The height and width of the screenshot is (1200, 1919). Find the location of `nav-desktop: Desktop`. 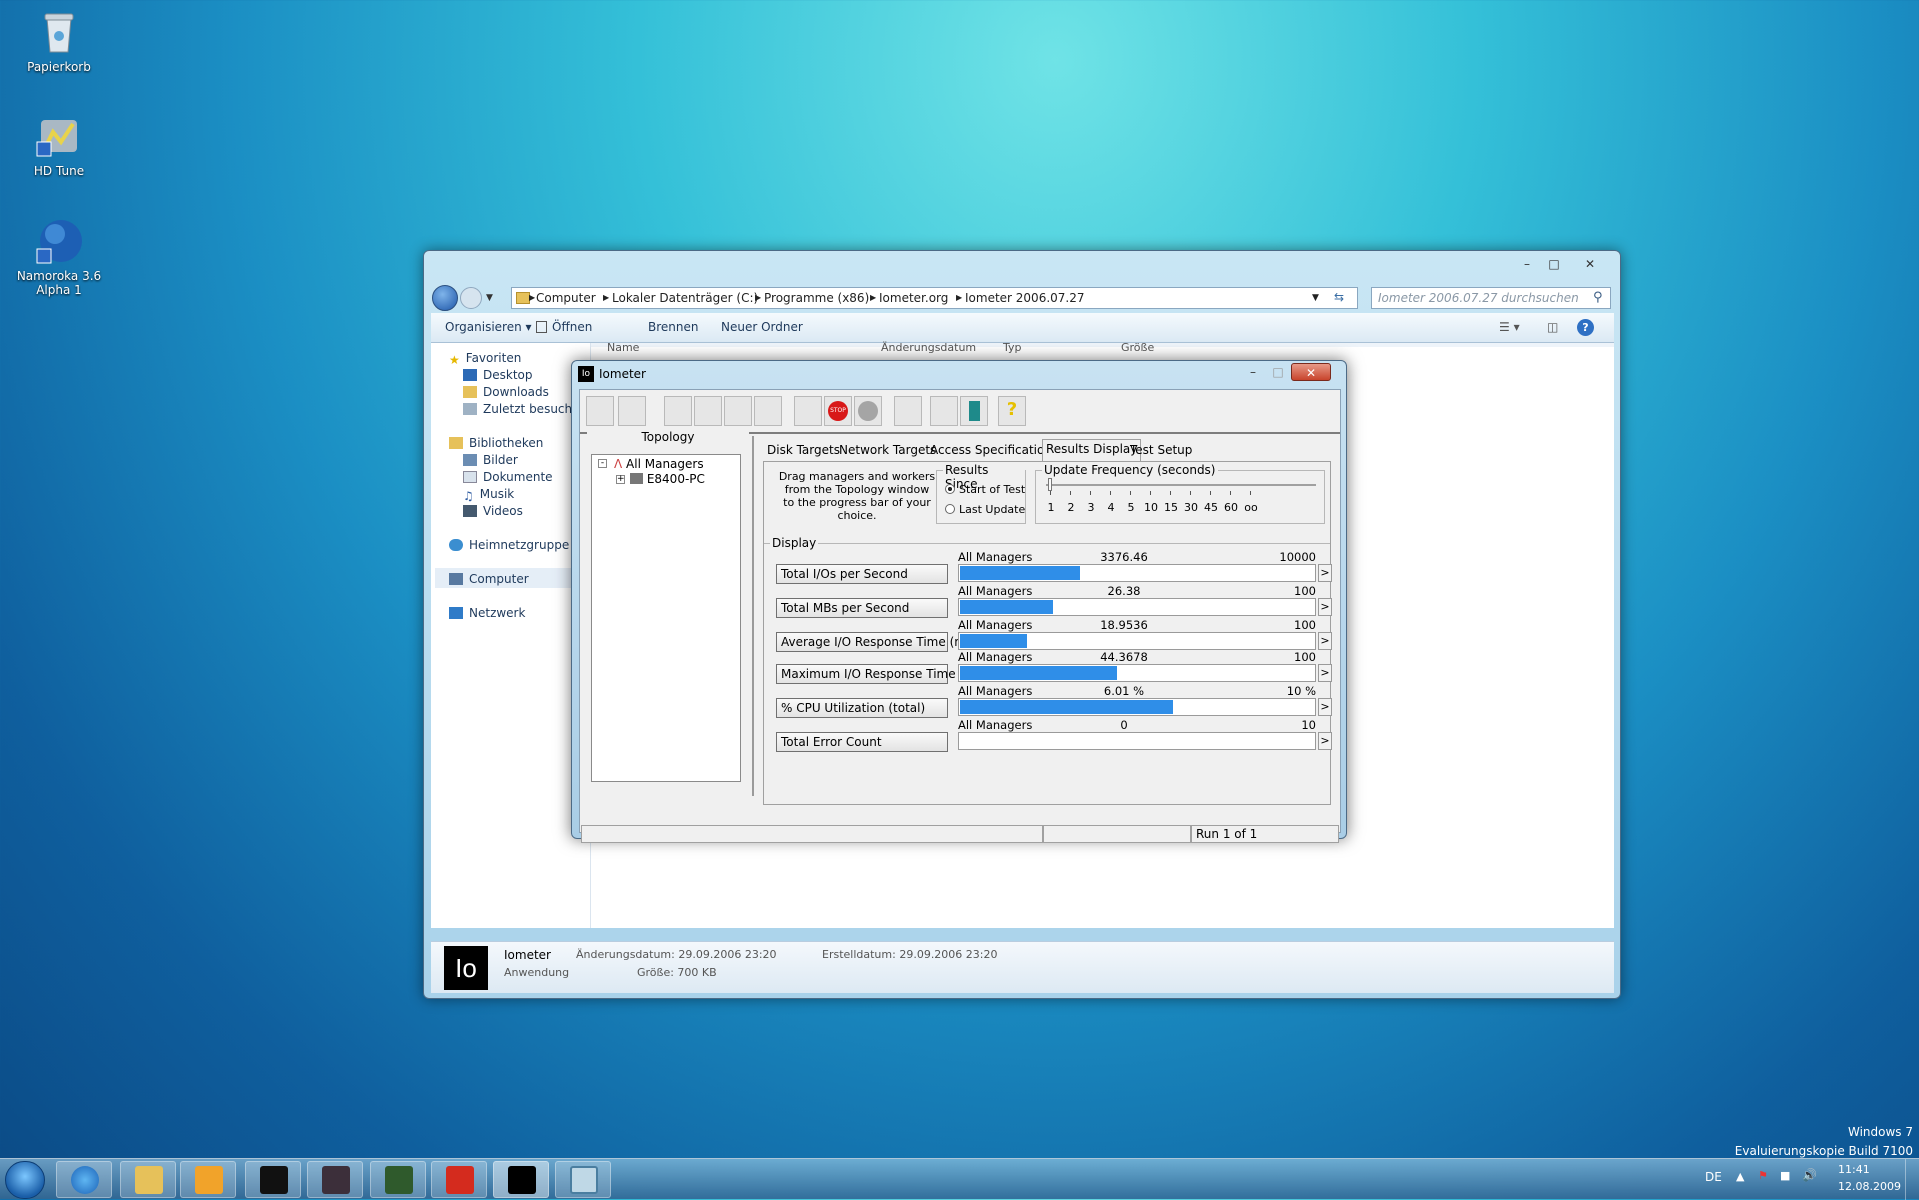

nav-desktop: Desktop is located at coordinates (498, 375).